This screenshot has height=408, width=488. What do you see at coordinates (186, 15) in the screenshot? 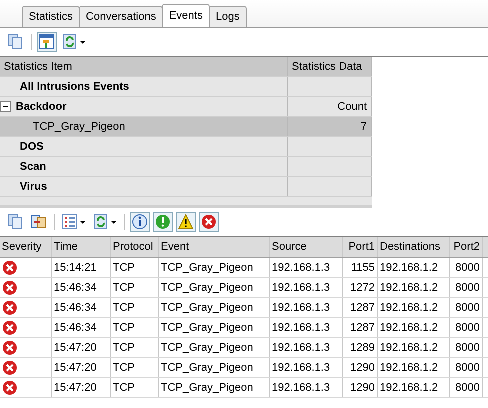
I see `tab: Events` at bounding box center [186, 15].